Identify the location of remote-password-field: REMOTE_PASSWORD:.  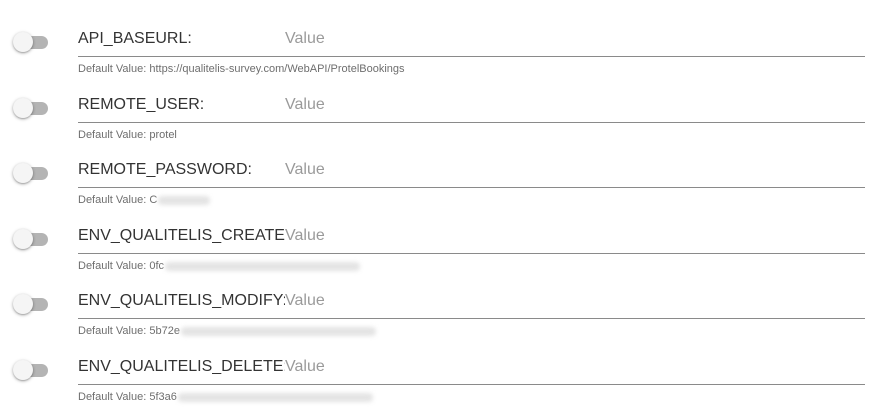
(471, 171).